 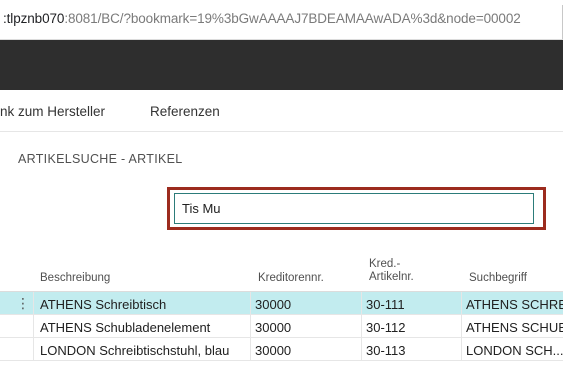 What do you see at coordinates (185, 111) in the screenshot?
I see `references-action: Referenzen` at bounding box center [185, 111].